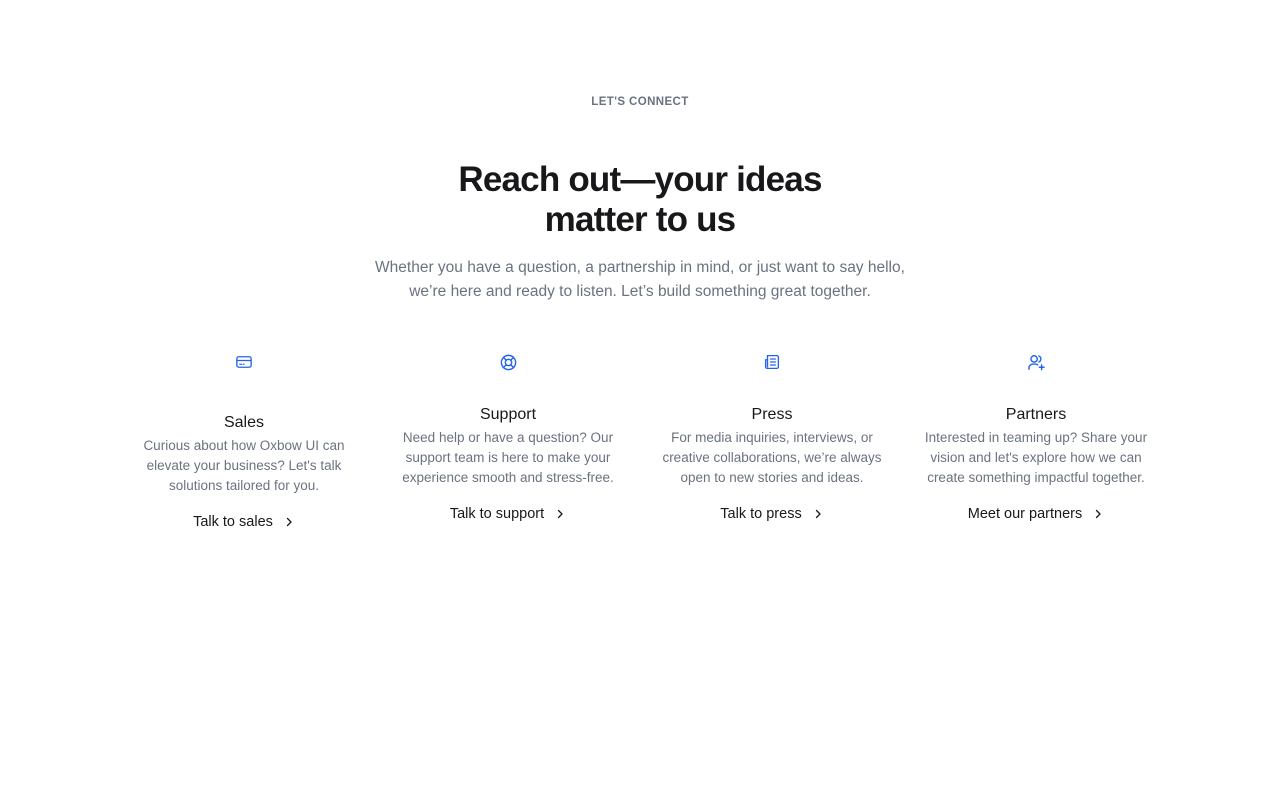  What do you see at coordinates (244, 422) in the screenshot?
I see `card-title: Sales` at bounding box center [244, 422].